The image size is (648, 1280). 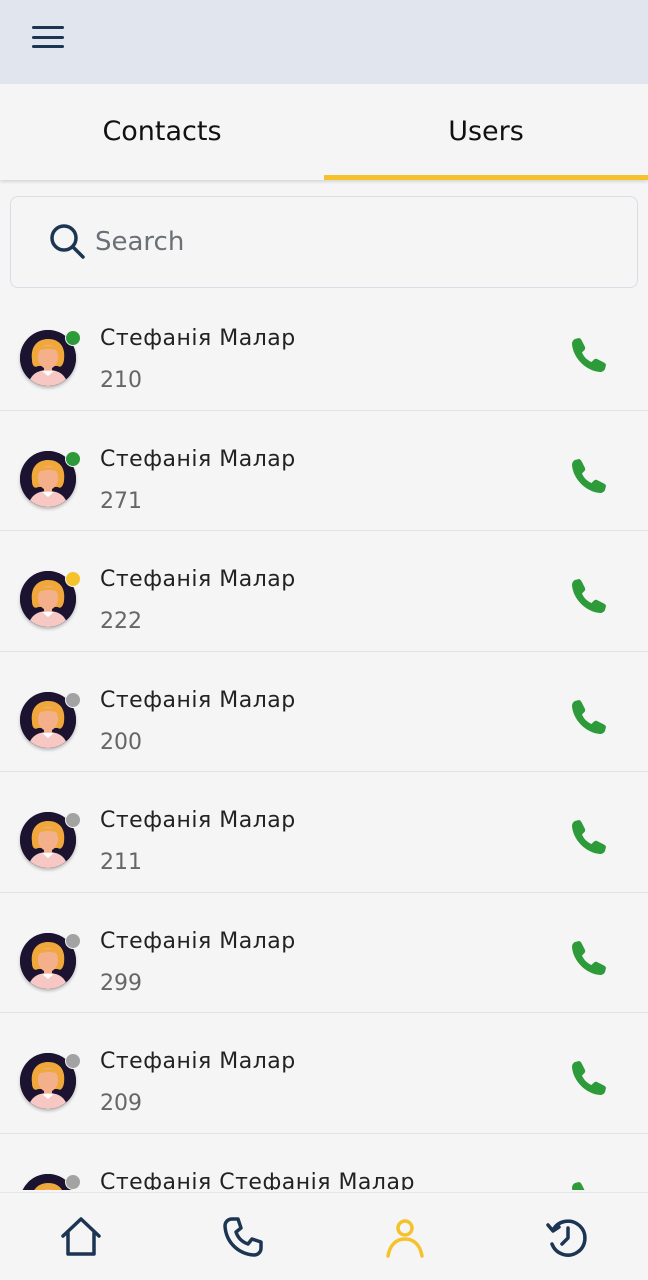 What do you see at coordinates (121, 742) in the screenshot?
I see `user-extension: 200` at bounding box center [121, 742].